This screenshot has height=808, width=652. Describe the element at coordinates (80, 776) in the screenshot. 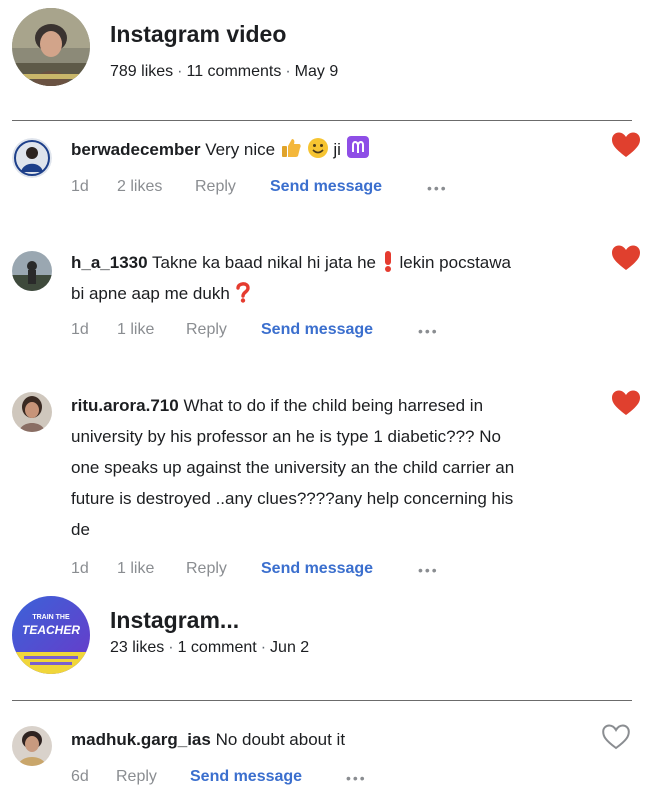

I see `comment-time: 6d` at that location.